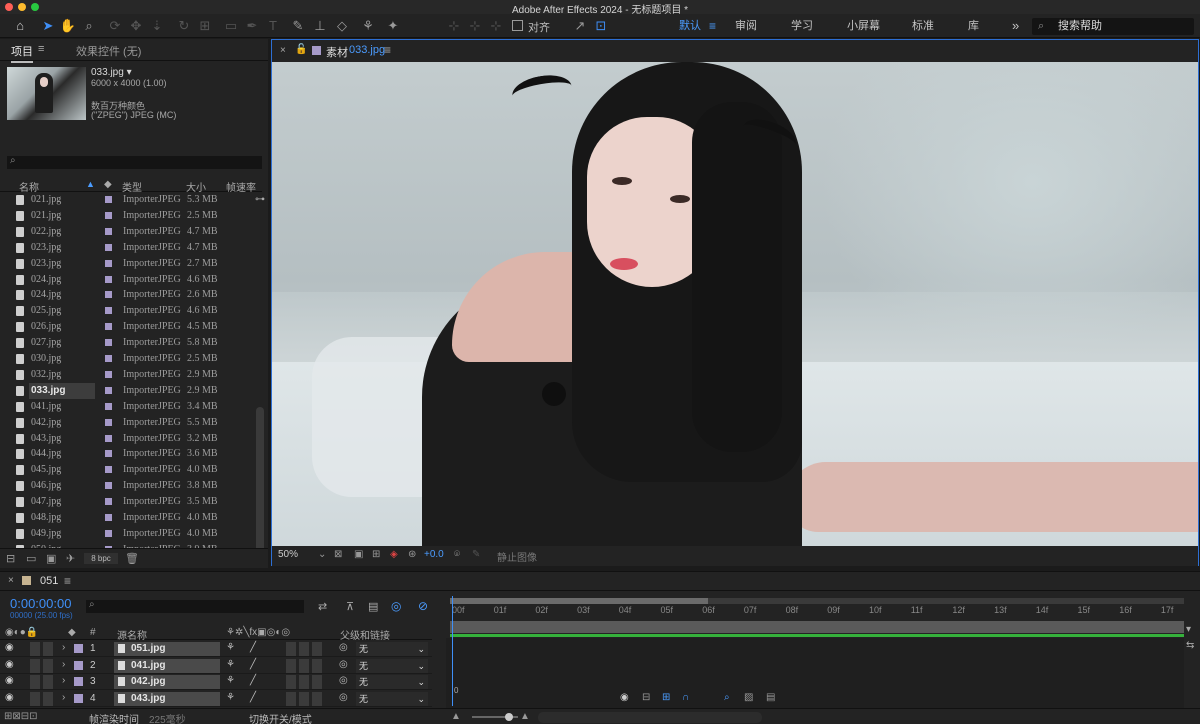  Describe the element at coordinates (128, 439) in the screenshot. I see `file-row: 043.jpg ImporterJPEG 3.2 MB` at that location.